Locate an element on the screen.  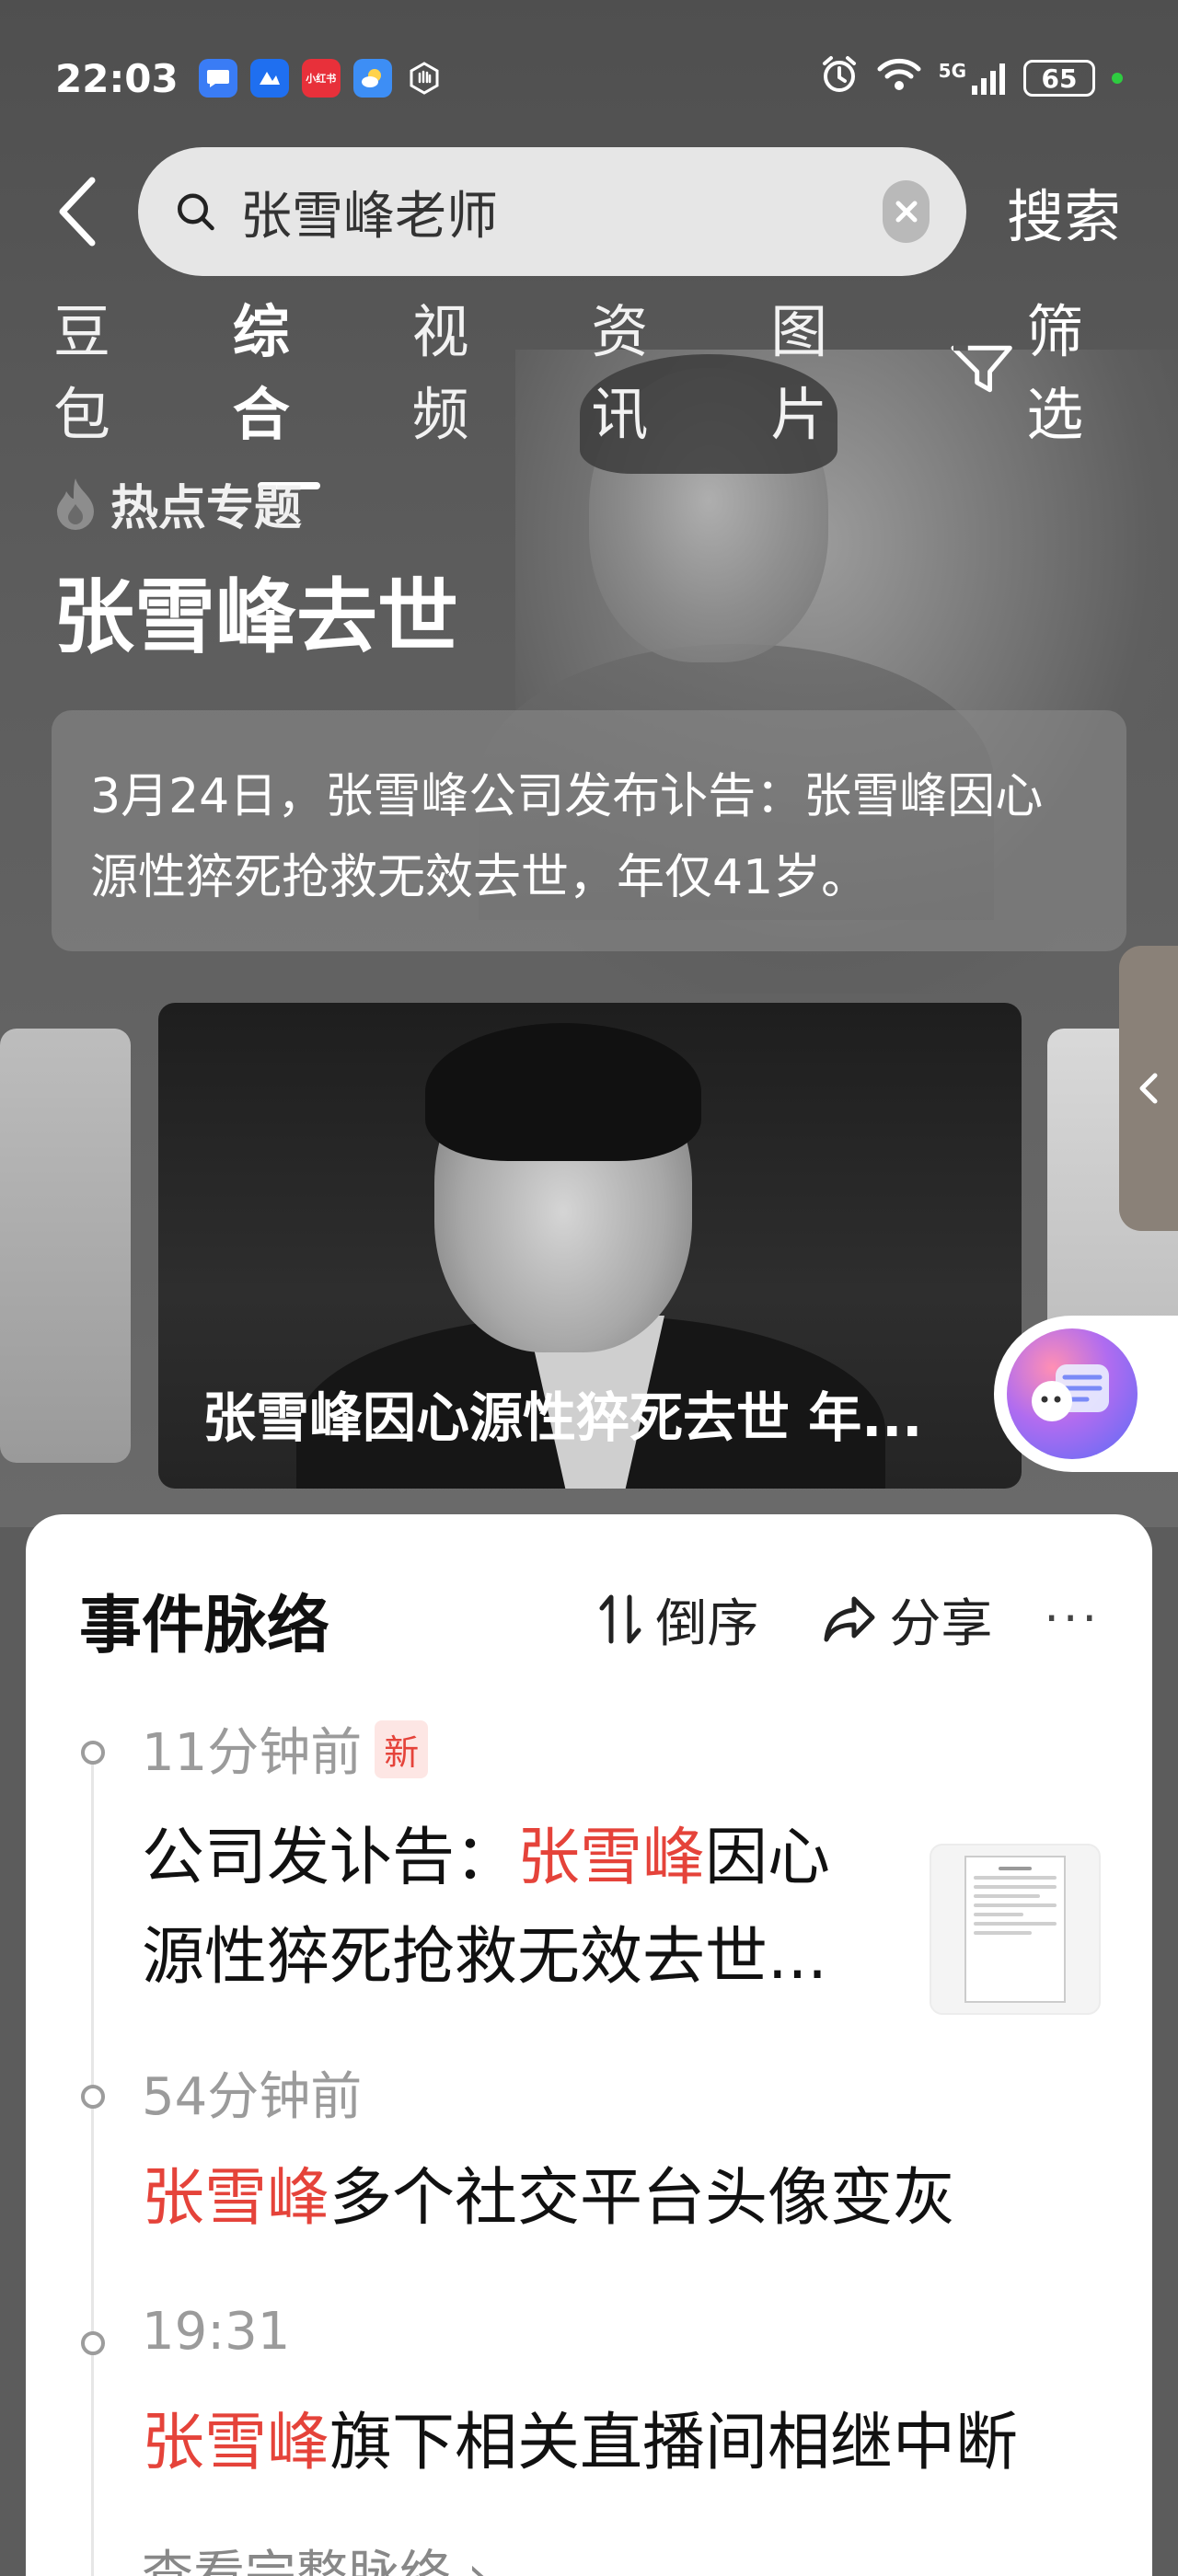
timeline-header: 事件脉络 倒序 分享 ··· is located at coordinates (590, 1619).